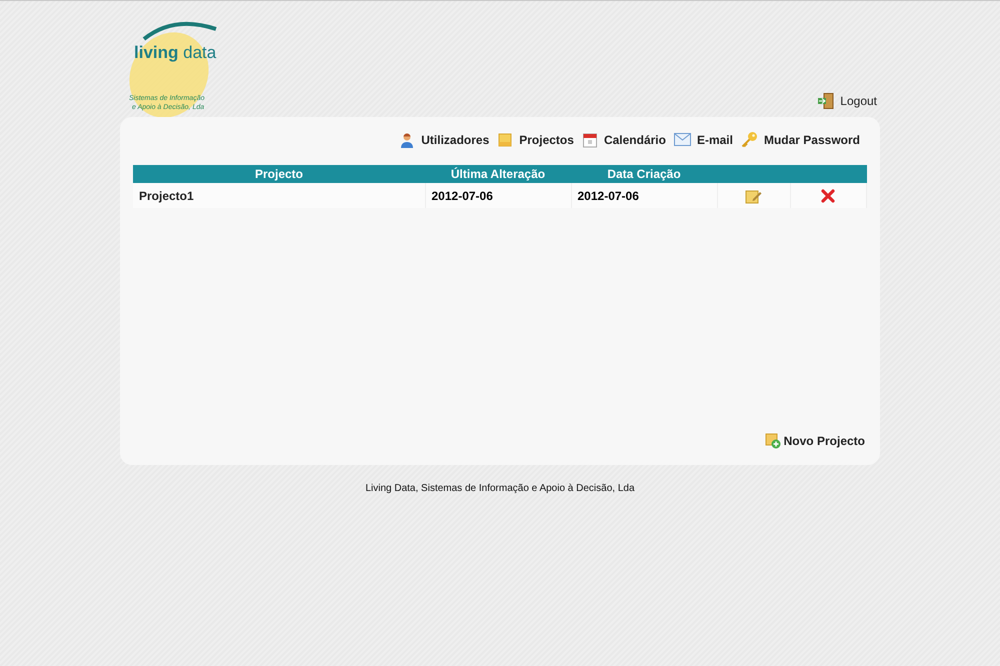 The width and height of the screenshot is (1000, 666). I want to click on key-icon, so click(749, 139).